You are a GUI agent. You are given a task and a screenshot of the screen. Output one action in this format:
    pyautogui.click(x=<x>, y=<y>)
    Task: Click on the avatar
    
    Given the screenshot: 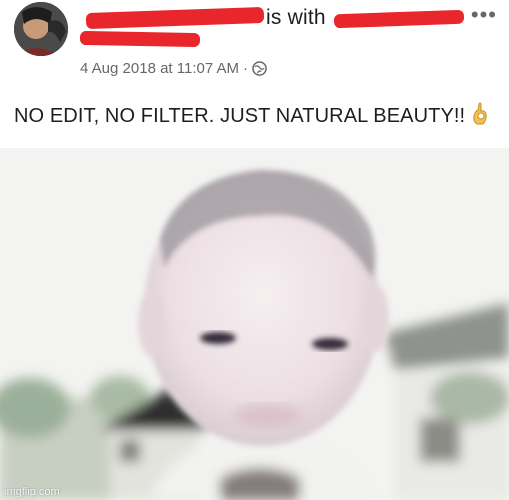 What is the action you would take?
    pyautogui.click(x=41, y=29)
    